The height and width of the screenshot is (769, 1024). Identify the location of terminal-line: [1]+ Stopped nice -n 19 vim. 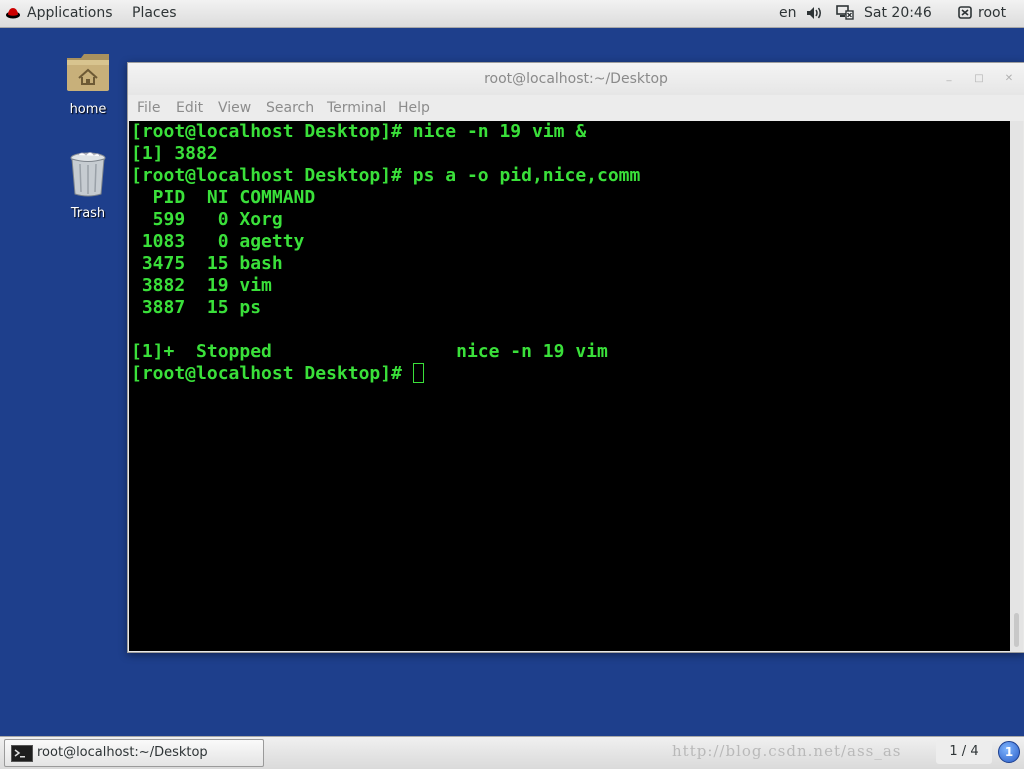
(369, 351).